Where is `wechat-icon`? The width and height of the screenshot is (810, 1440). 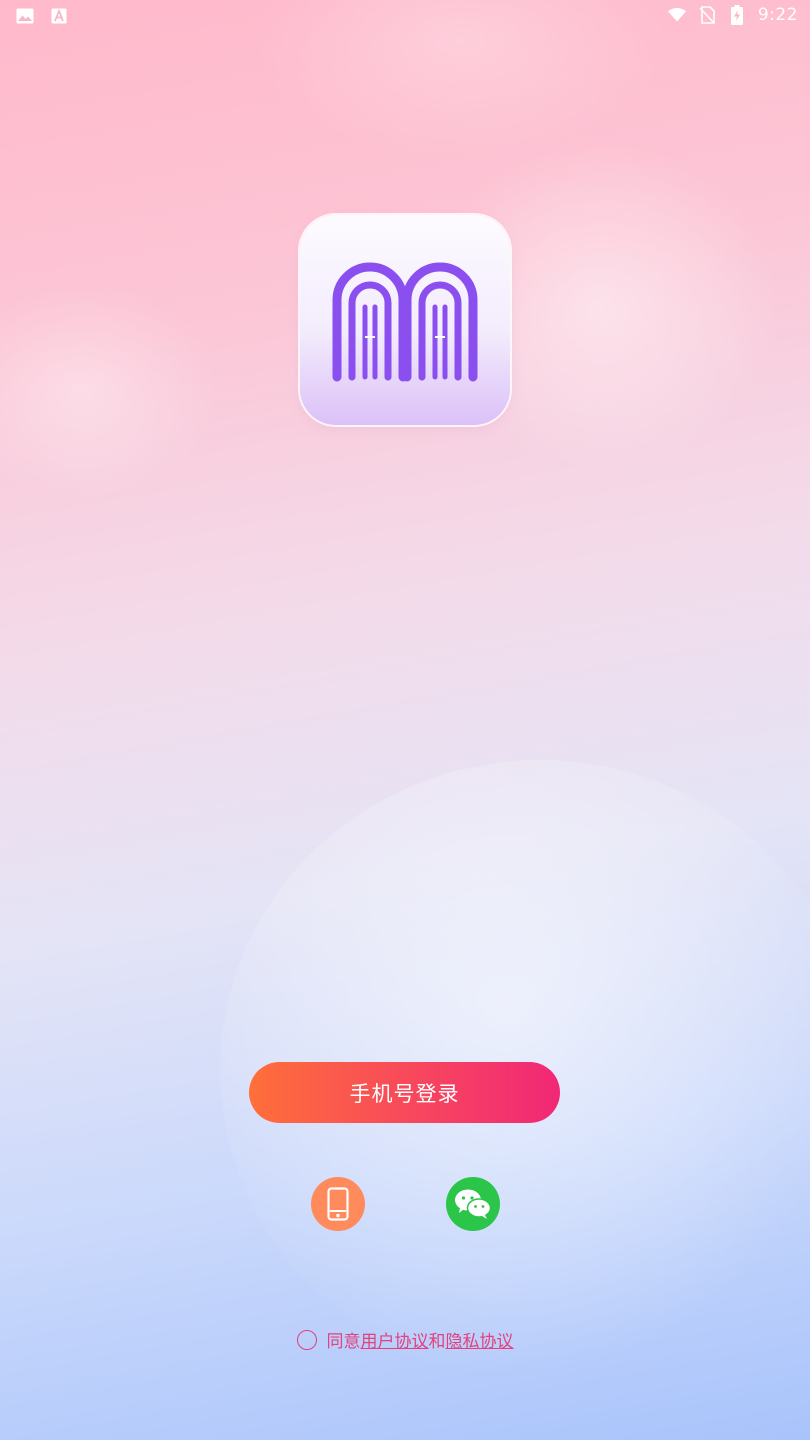 wechat-icon is located at coordinates (473, 1204).